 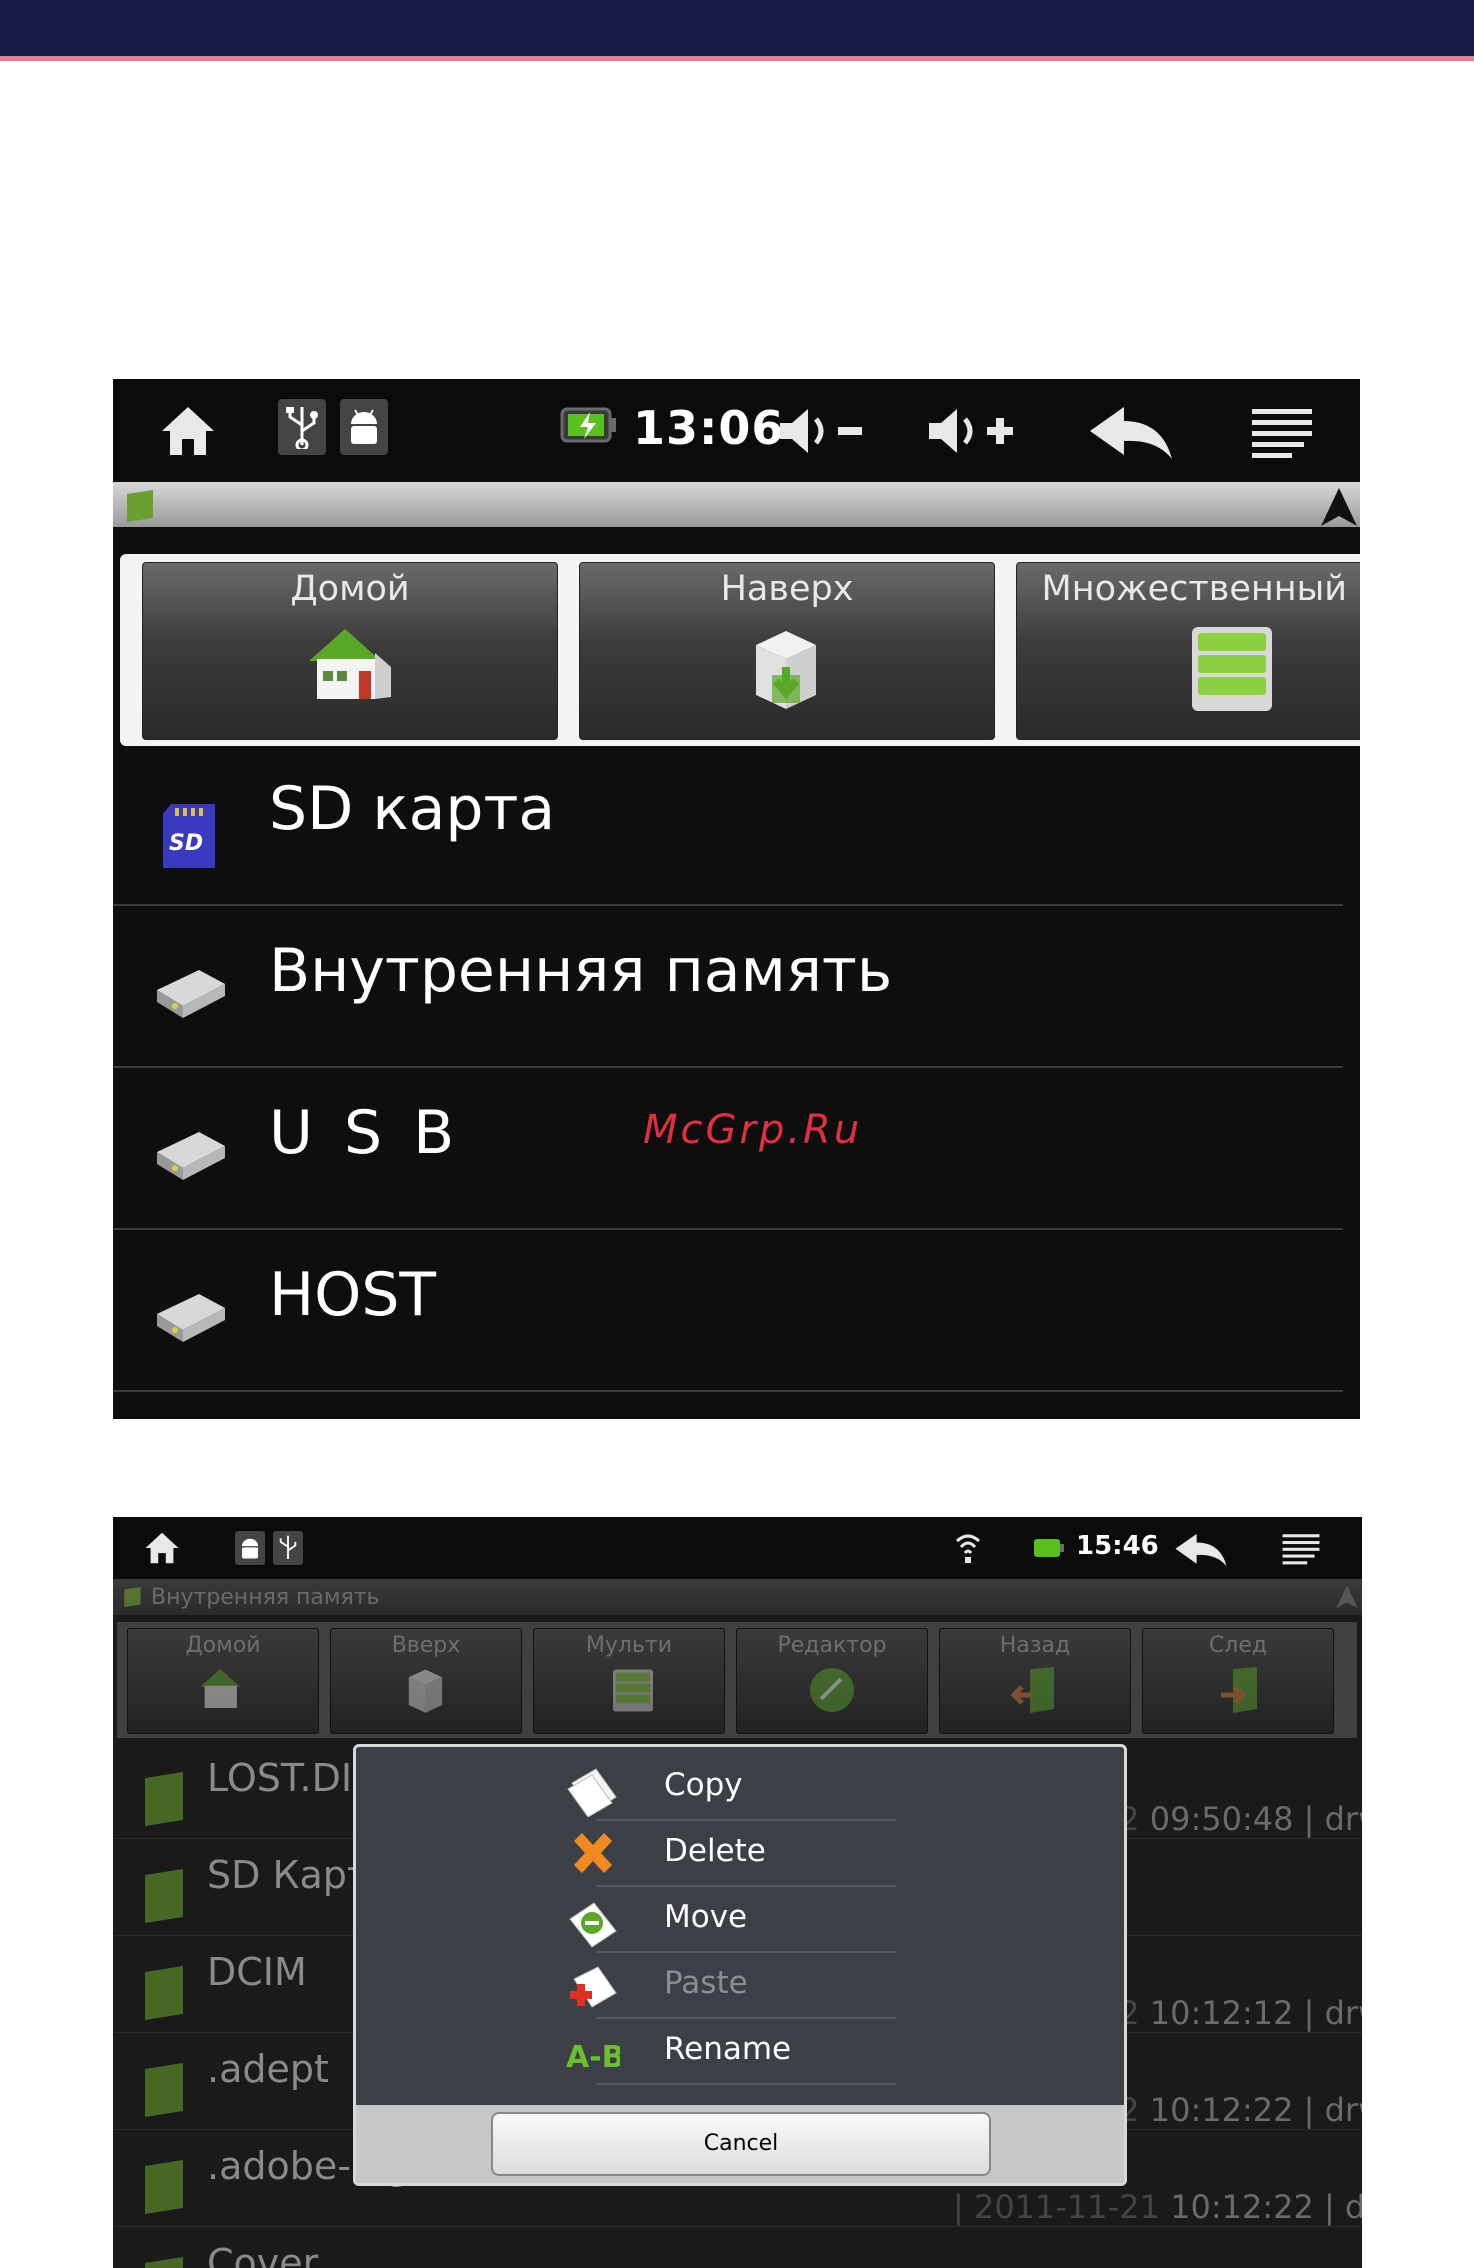 I want to click on delete-label: Delete, so click(x=715, y=1851).